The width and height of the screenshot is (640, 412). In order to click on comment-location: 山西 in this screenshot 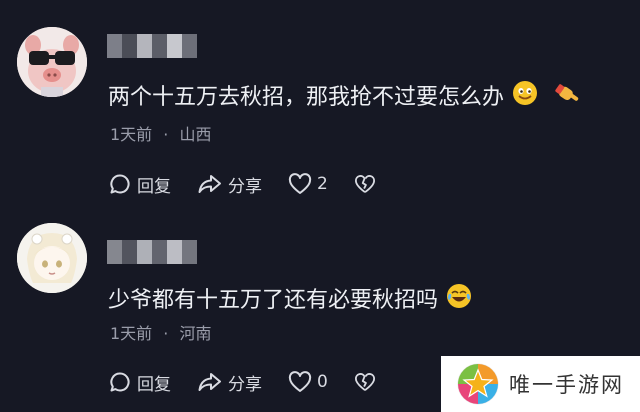, I will do `click(195, 134)`.